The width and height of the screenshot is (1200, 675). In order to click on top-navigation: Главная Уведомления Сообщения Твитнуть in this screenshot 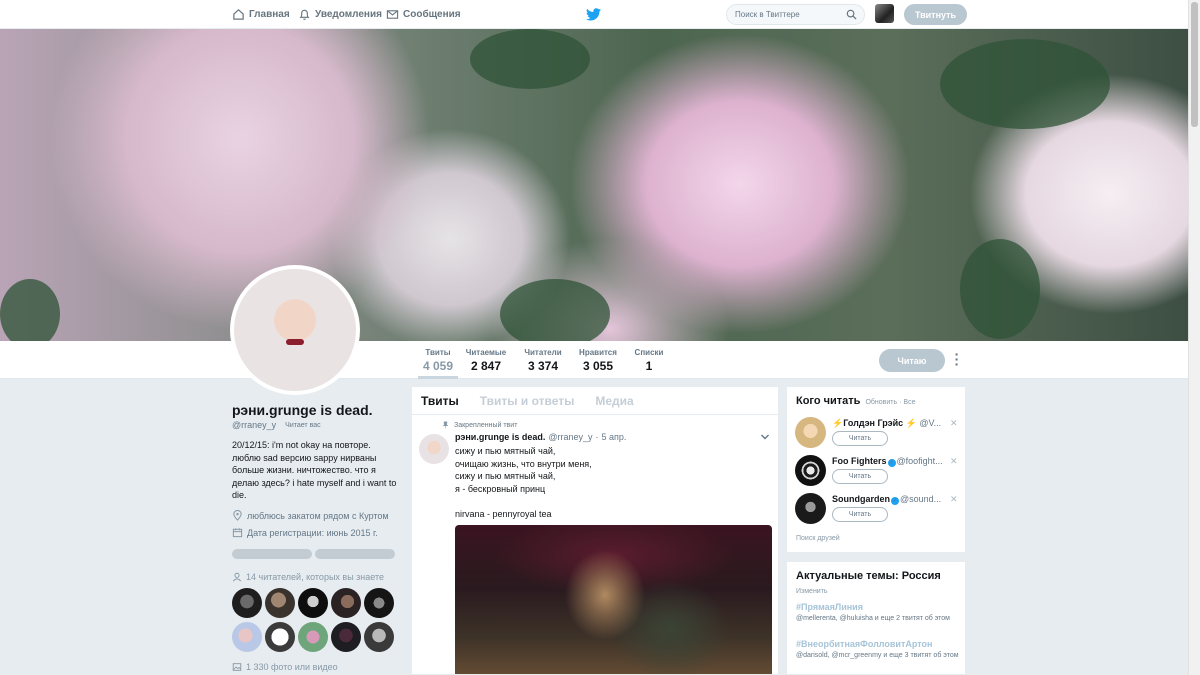, I will do `click(594, 14)`.